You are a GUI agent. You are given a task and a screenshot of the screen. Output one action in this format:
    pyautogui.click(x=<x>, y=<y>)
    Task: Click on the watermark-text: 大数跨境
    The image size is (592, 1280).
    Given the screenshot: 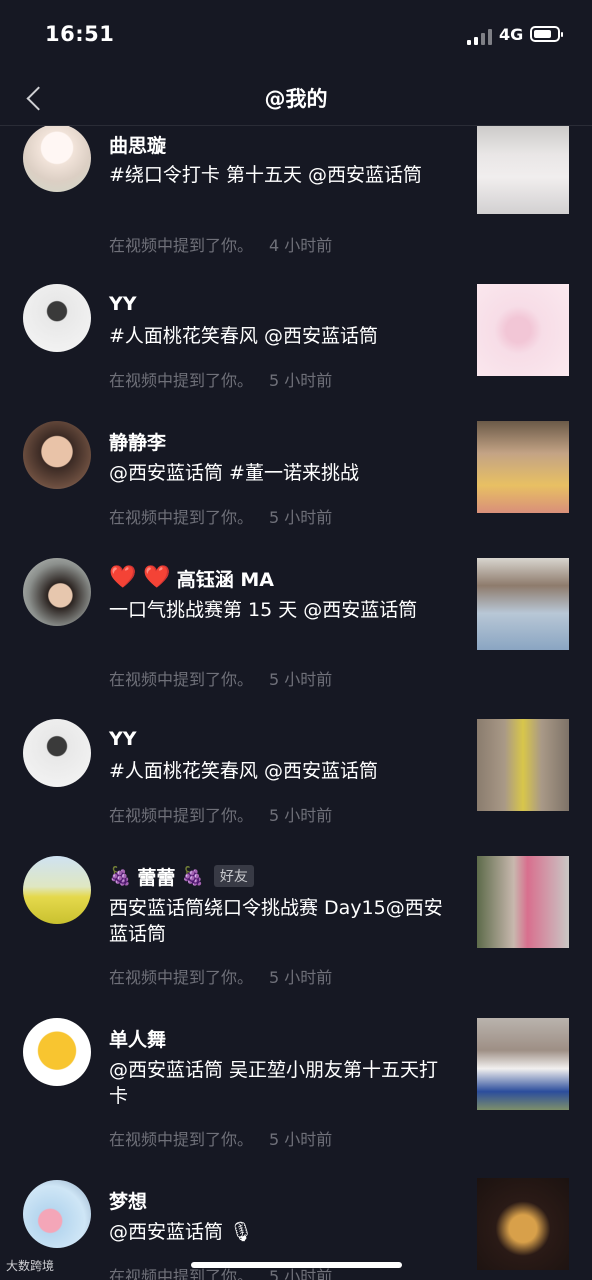 What is the action you would take?
    pyautogui.click(x=30, y=1266)
    